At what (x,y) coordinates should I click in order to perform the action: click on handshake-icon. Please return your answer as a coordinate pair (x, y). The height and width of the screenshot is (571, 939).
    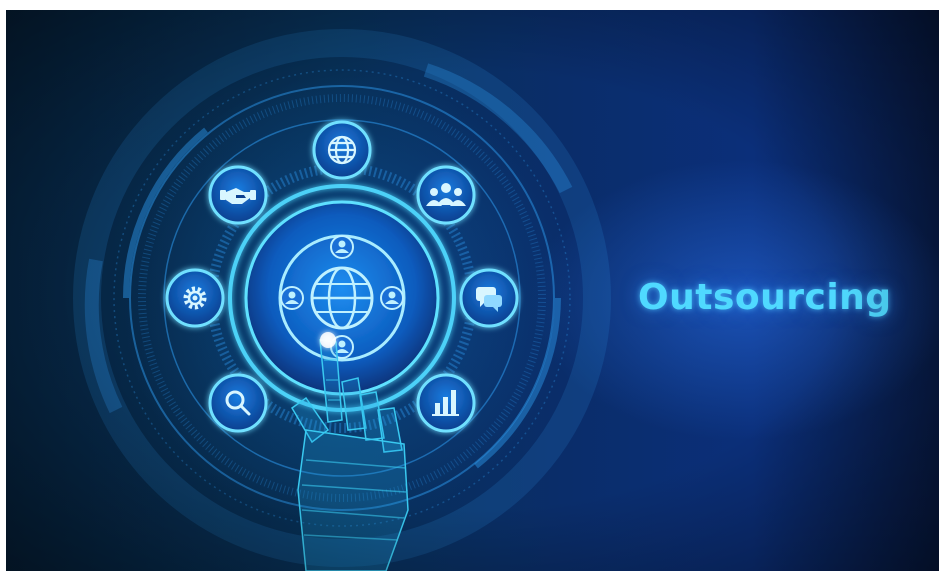
    Looking at the image, I should click on (238, 195).